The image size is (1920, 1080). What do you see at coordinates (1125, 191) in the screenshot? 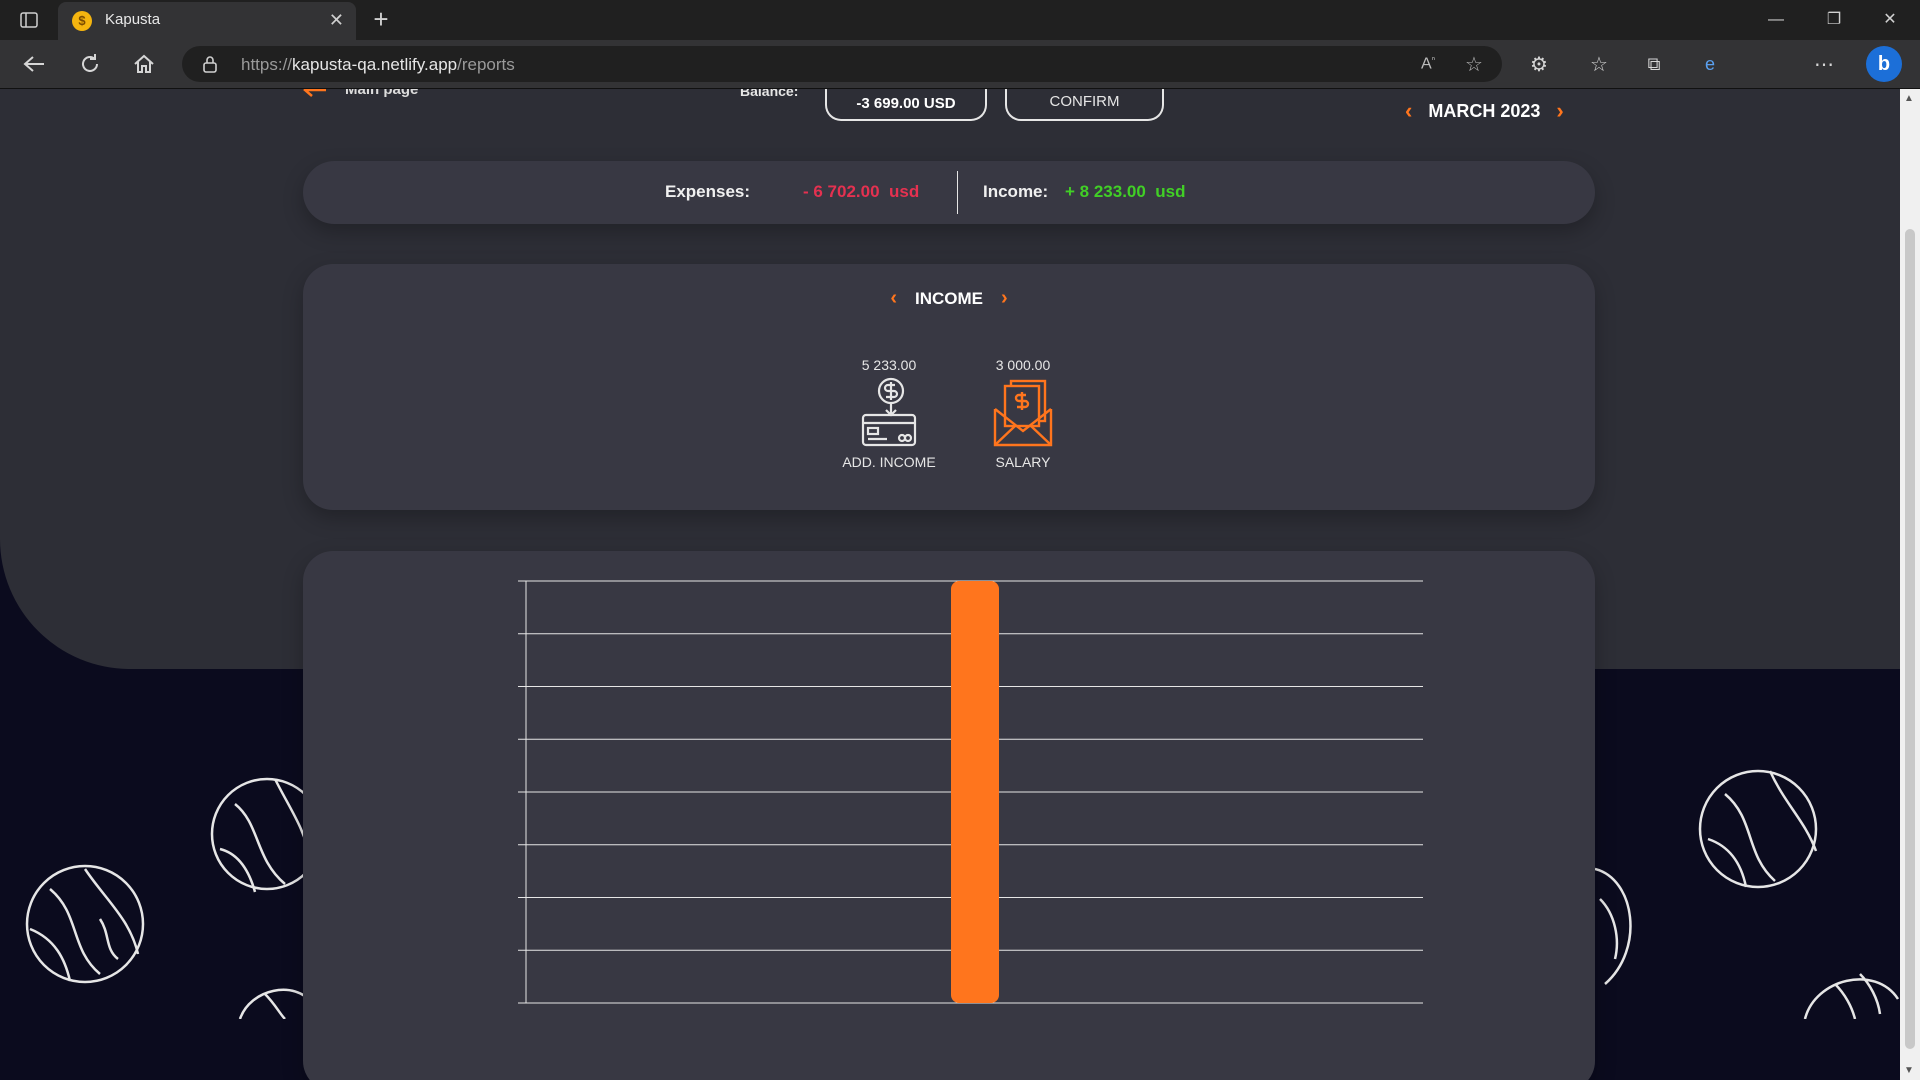
I see `income-value: + 8 233.00 usd` at bounding box center [1125, 191].